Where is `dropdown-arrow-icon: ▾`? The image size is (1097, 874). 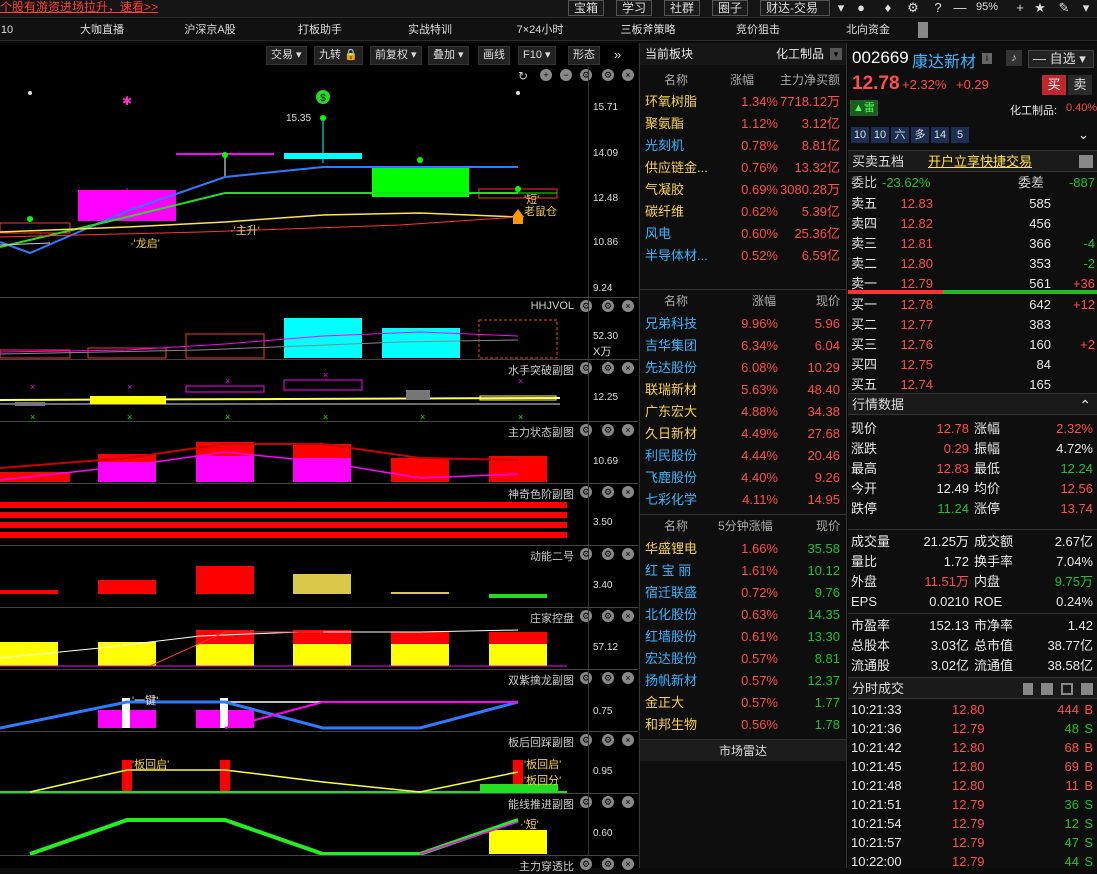
dropdown-arrow-icon: ▾ is located at coordinates (841, 8).